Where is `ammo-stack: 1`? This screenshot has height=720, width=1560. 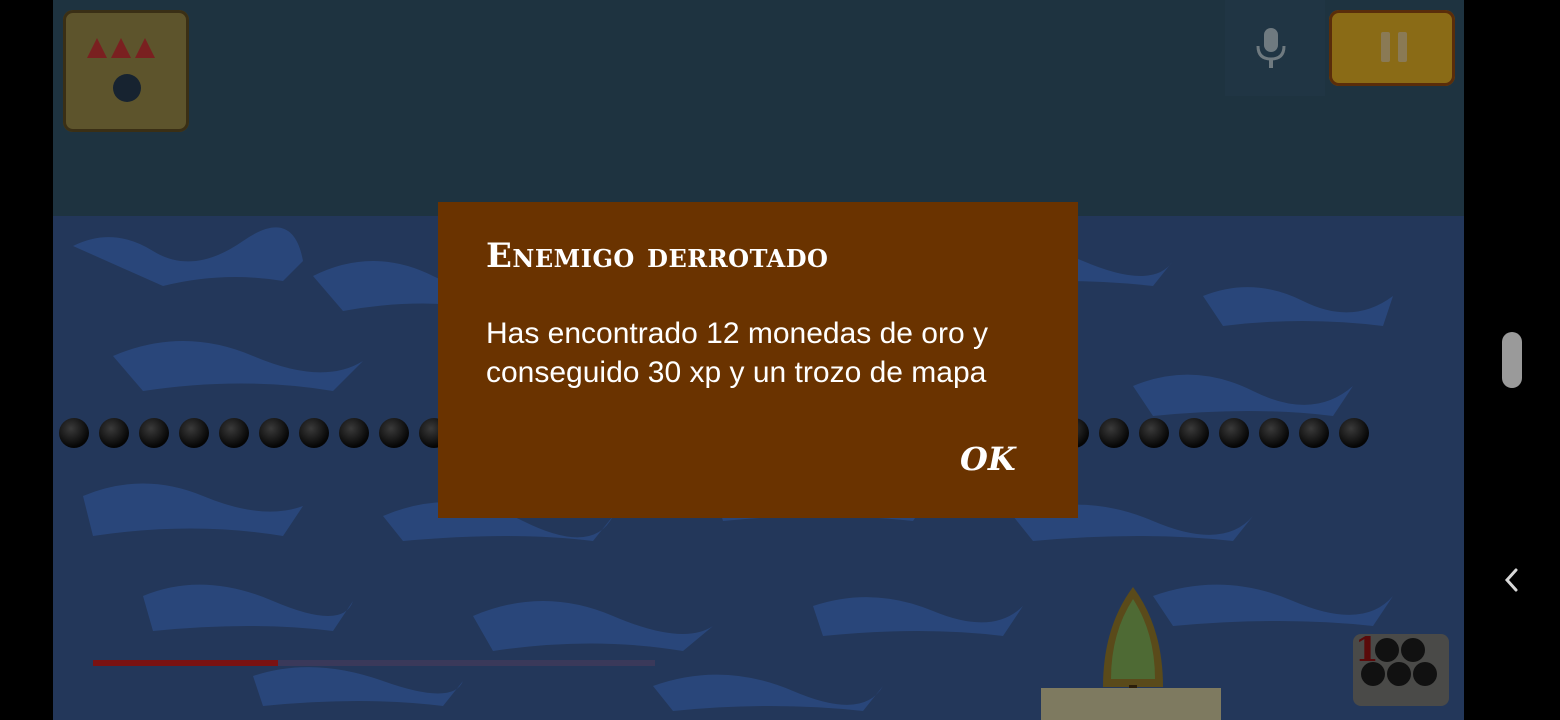
ammo-stack: 1 is located at coordinates (1401, 668).